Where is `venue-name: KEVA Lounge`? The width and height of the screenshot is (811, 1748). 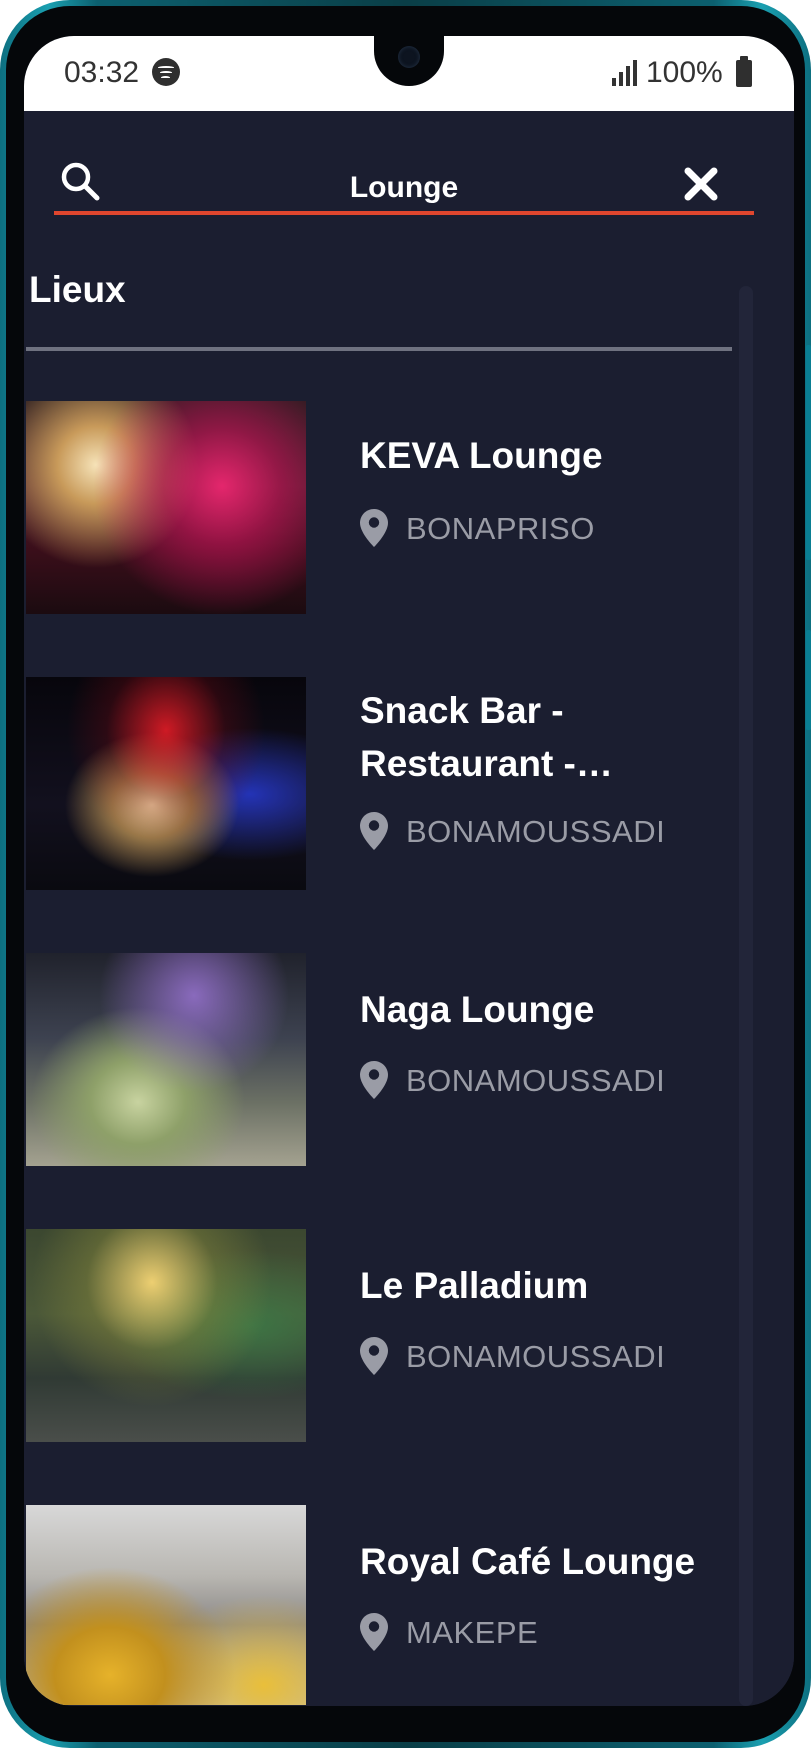 venue-name: KEVA Lounge is located at coordinates (481, 455).